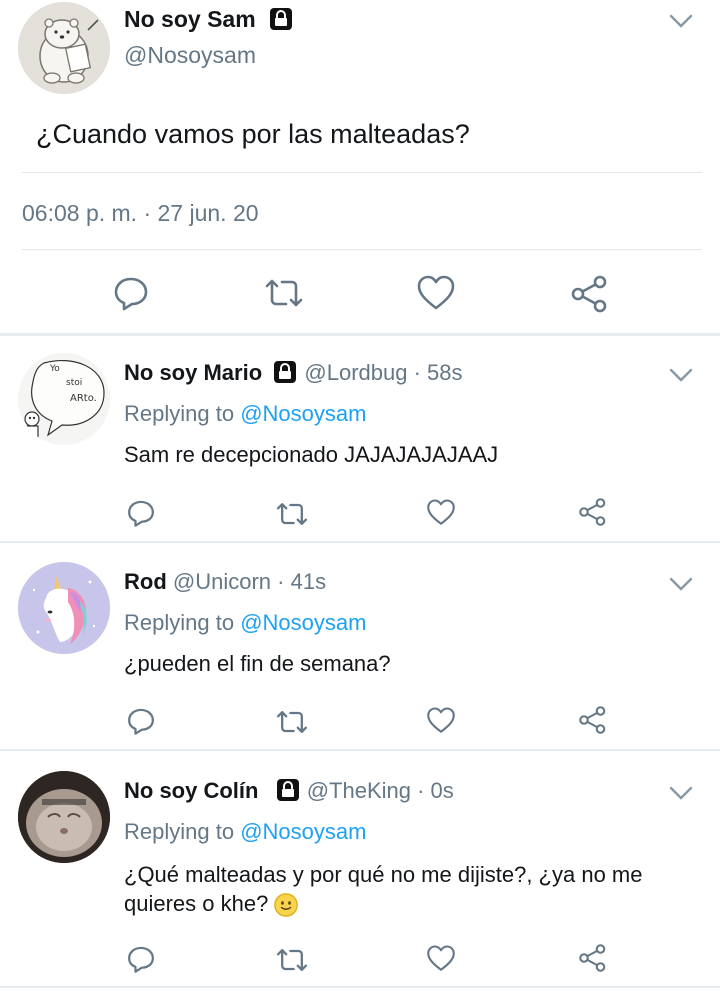  What do you see at coordinates (311, 454) in the screenshot?
I see `tweet-text: Sam re decepcionado JAJAJAJAJAAJ` at bounding box center [311, 454].